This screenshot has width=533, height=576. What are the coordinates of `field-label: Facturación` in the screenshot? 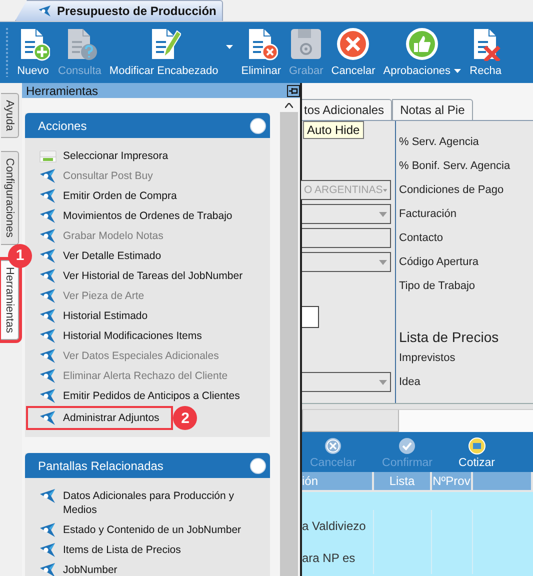 It's located at (427, 214).